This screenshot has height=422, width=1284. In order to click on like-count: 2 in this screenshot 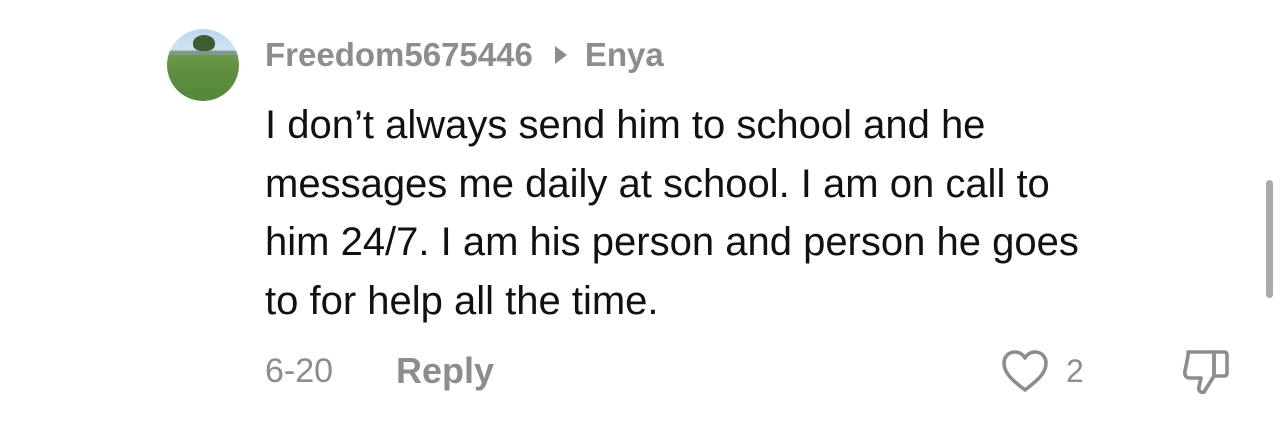, I will do `click(1075, 370)`.